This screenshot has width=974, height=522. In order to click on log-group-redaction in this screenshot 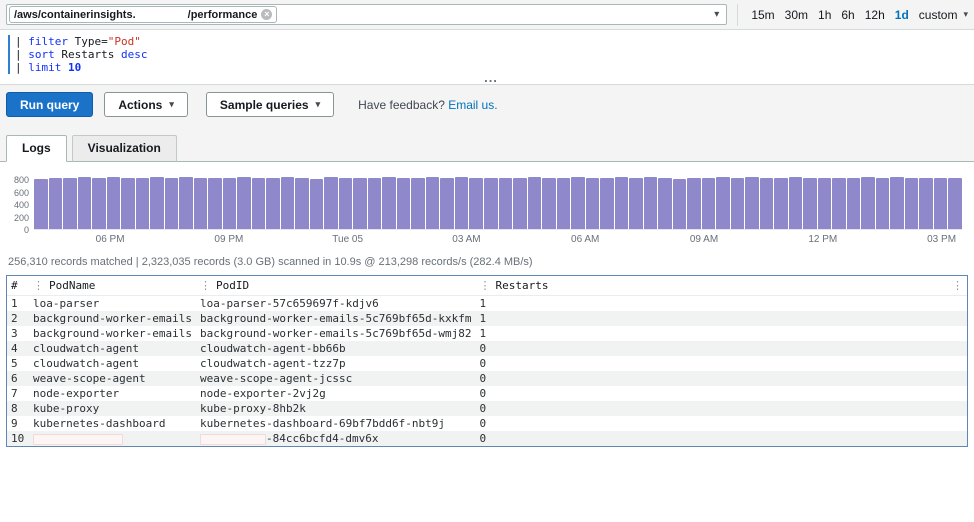, I will do `click(161, 14)`.